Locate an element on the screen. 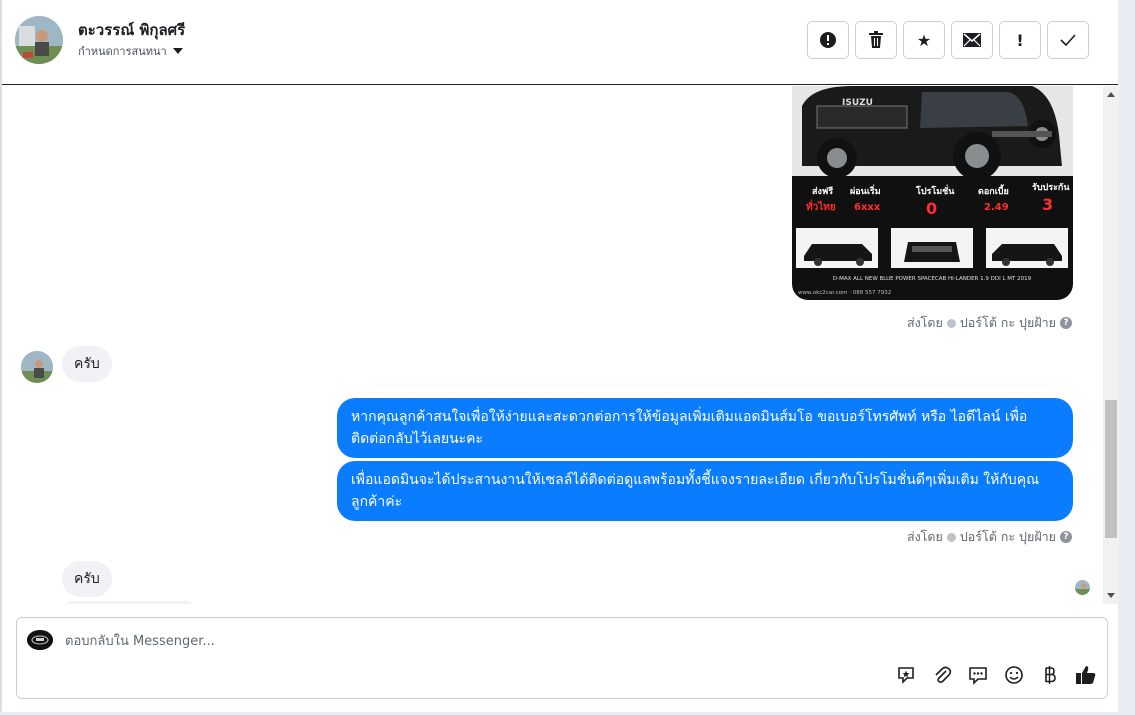 The image size is (1135, 715). promo-feature-value: ทั่วไทย is located at coordinates (821, 206).